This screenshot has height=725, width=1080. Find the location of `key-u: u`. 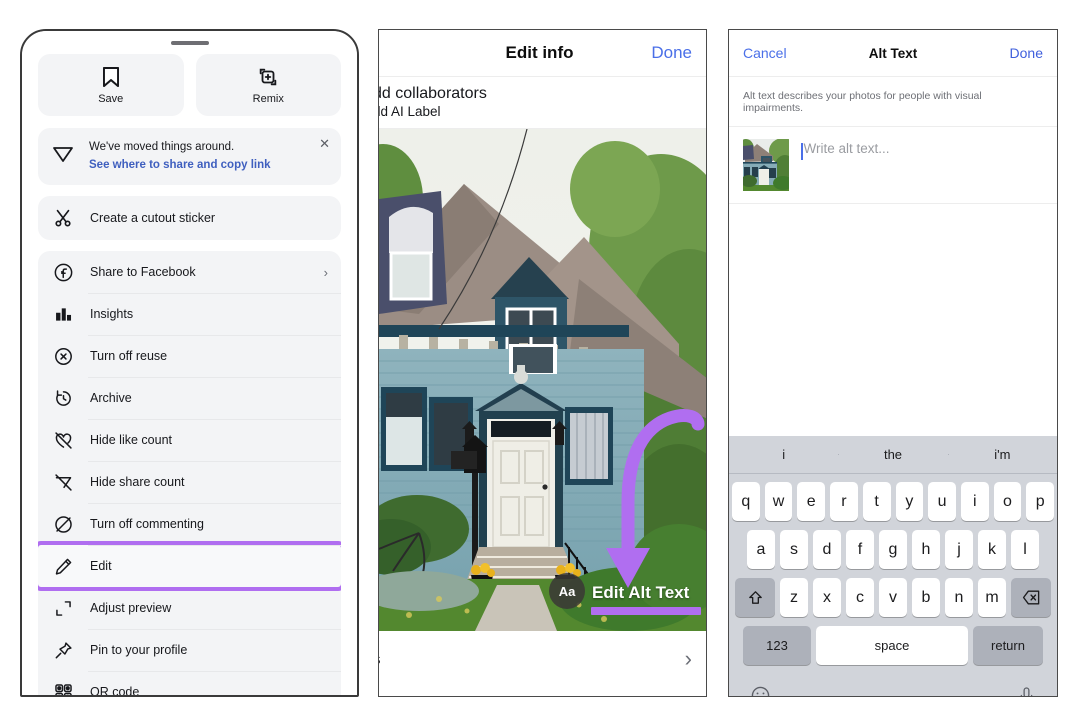

key-u: u is located at coordinates (942, 501).